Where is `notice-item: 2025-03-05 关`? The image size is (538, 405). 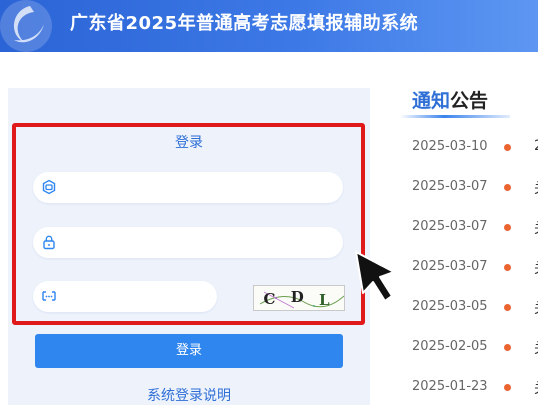 notice-item: 2025-03-05 关 is located at coordinates (475, 309).